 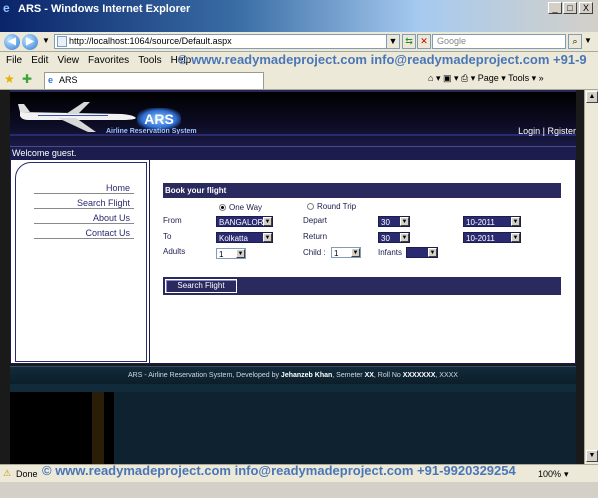 I want to click on footer-suffix: , XXXX, so click(x=446, y=375).